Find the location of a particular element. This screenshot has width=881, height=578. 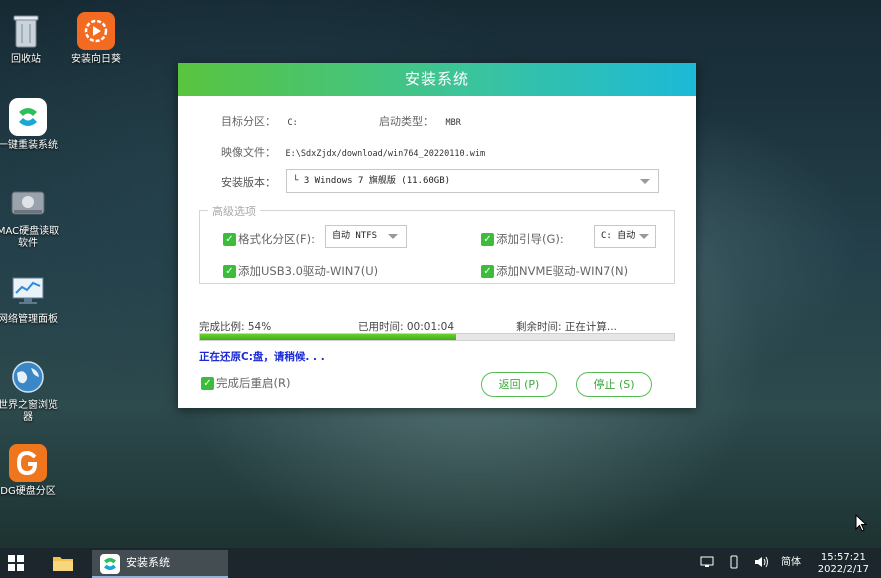

usb-tray-button is located at coordinates (734, 563).